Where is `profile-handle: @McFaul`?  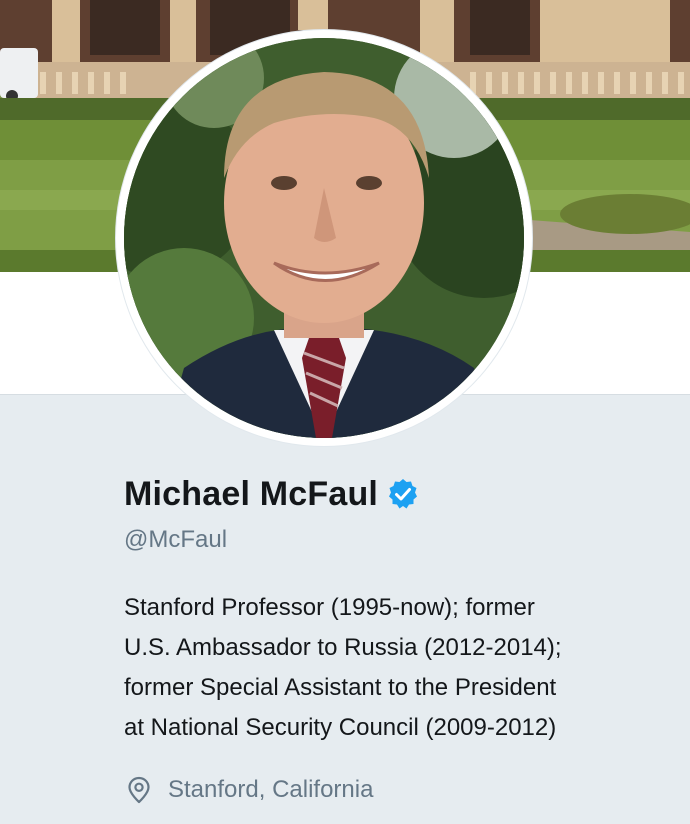
profile-handle: @McFaul is located at coordinates (175, 540).